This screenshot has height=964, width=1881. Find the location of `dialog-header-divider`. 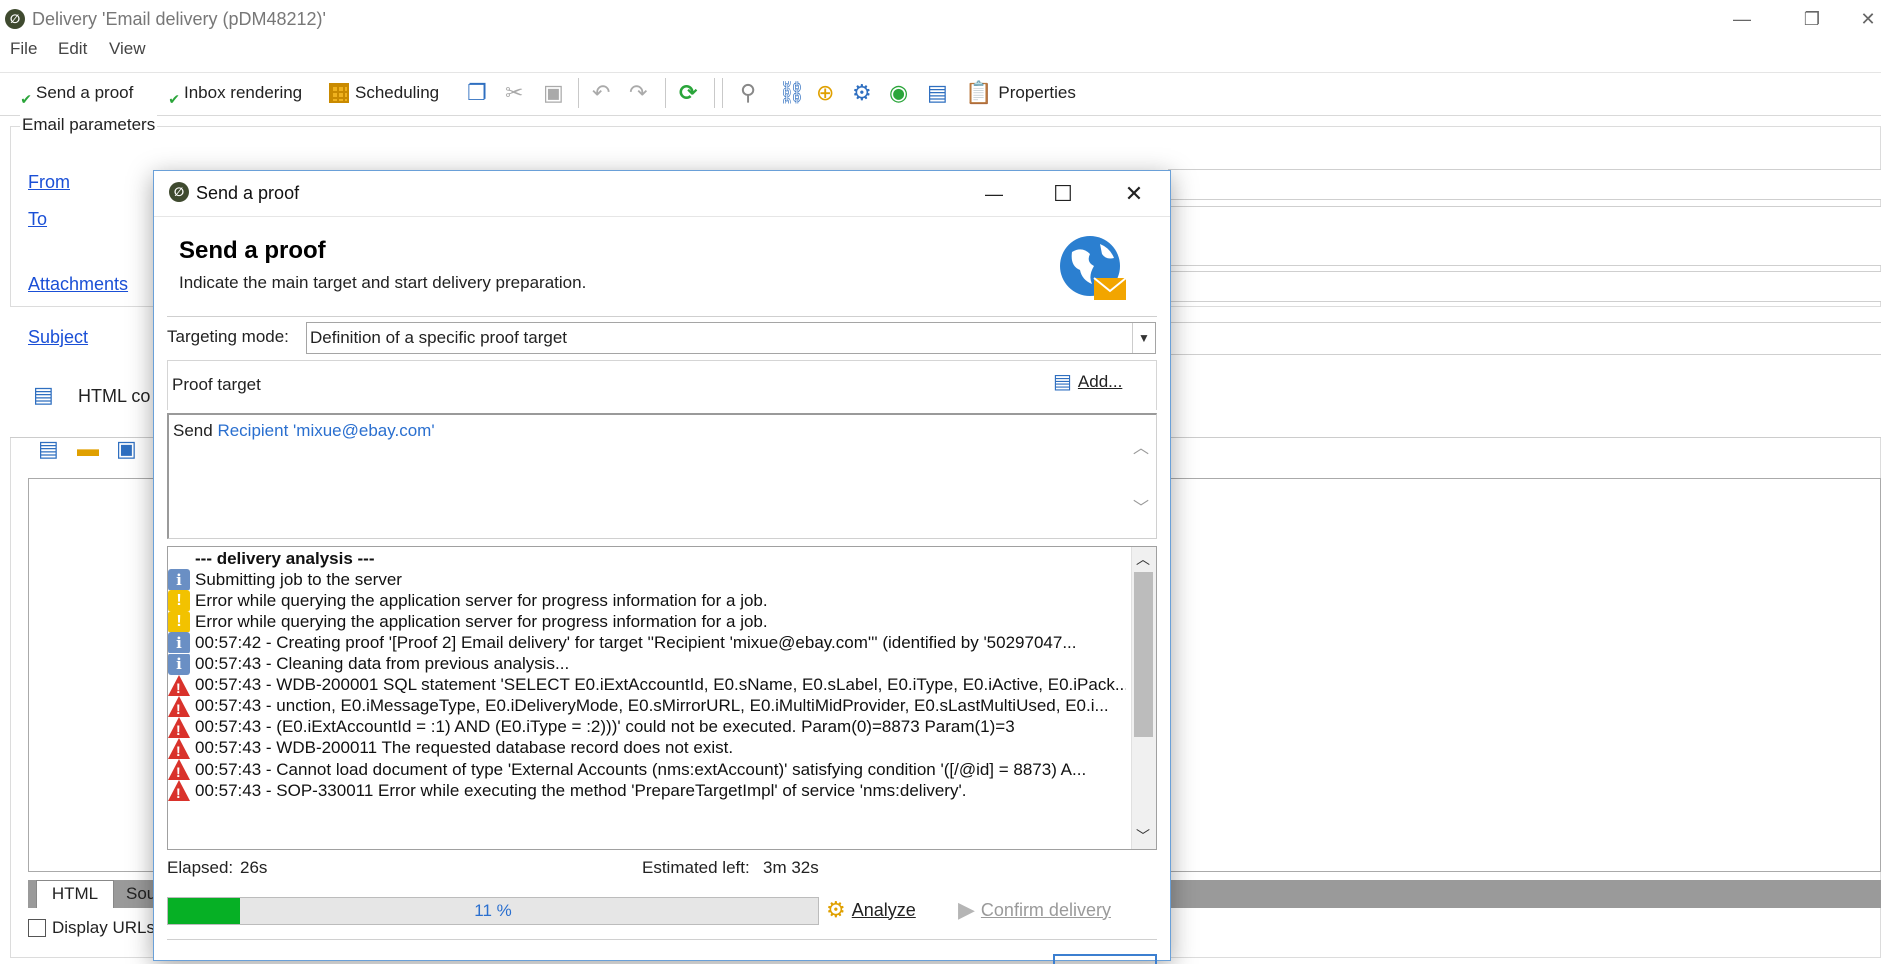

dialog-header-divider is located at coordinates (662, 316).